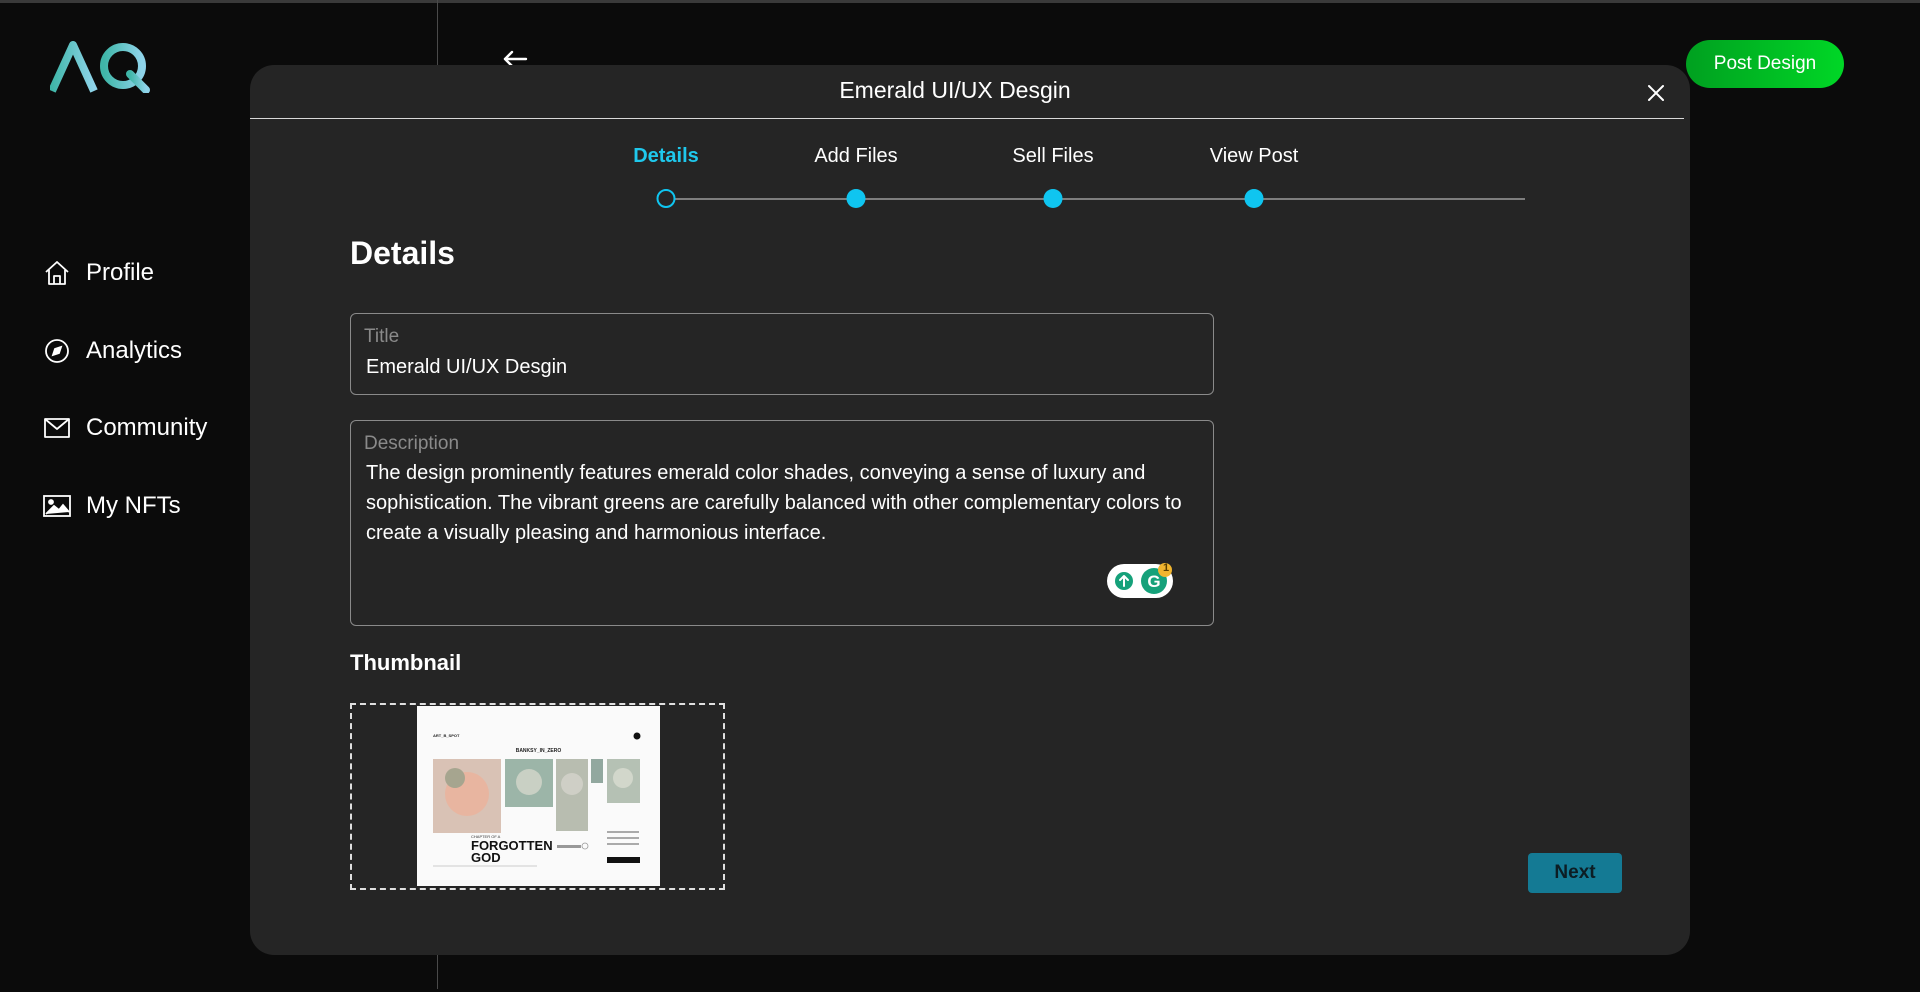 Image resolution: width=1920 pixels, height=992 pixels. What do you see at coordinates (57, 351) in the screenshot?
I see `compass-icon` at bounding box center [57, 351].